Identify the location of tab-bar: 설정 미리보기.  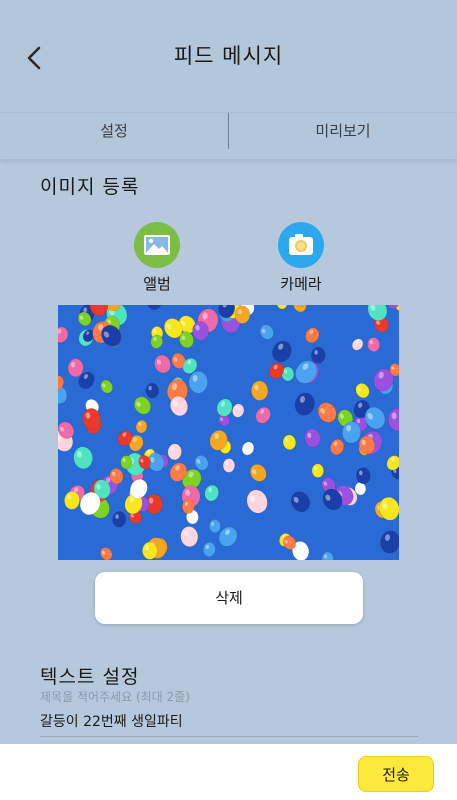
(228, 135).